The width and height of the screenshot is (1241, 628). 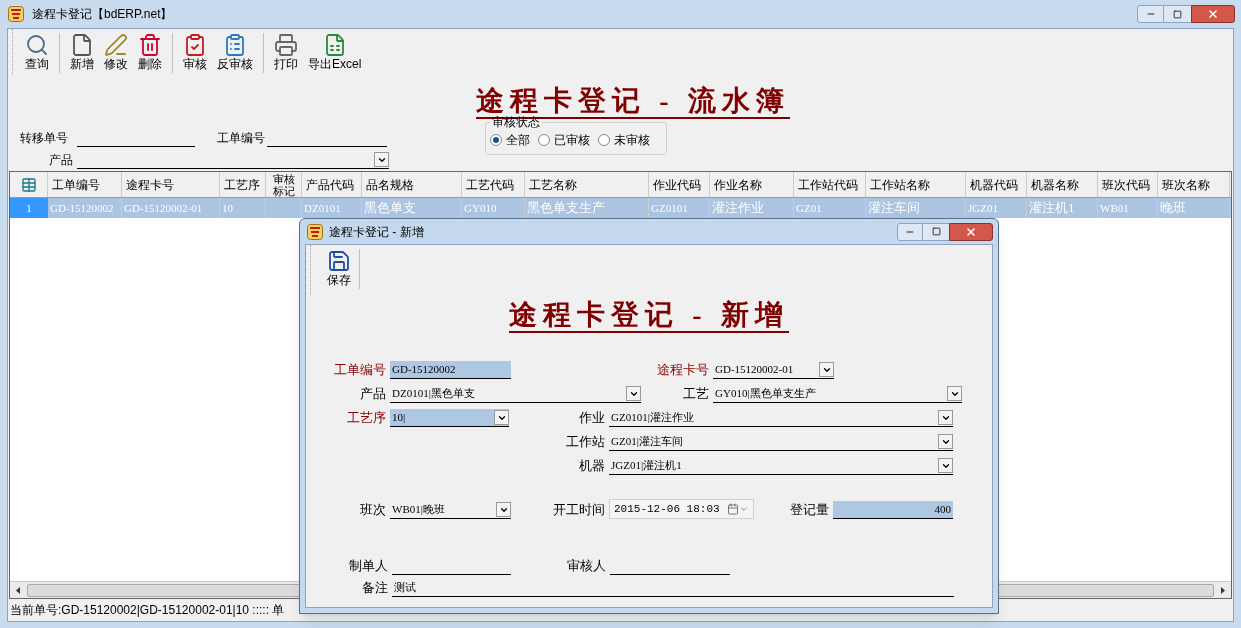 I want to click on radio-option: 未审核, so click(x=624, y=140).